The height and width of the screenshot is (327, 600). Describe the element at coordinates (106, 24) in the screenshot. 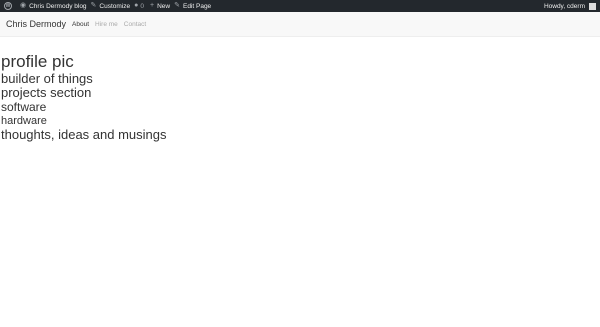

I see `nav-link-hire-me: Hire me` at that location.